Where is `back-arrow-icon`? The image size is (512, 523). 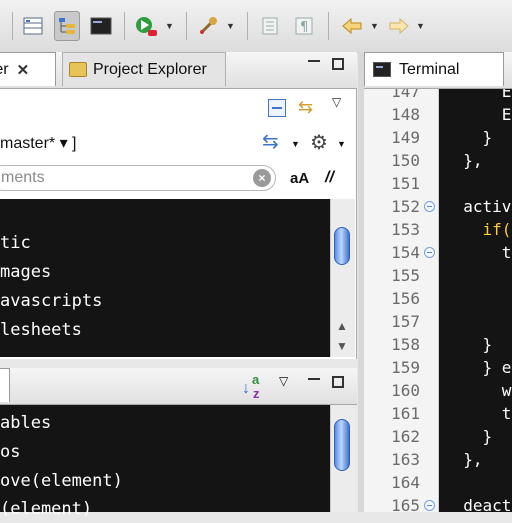 back-arrow-icon is located at coordinates (352, 26).